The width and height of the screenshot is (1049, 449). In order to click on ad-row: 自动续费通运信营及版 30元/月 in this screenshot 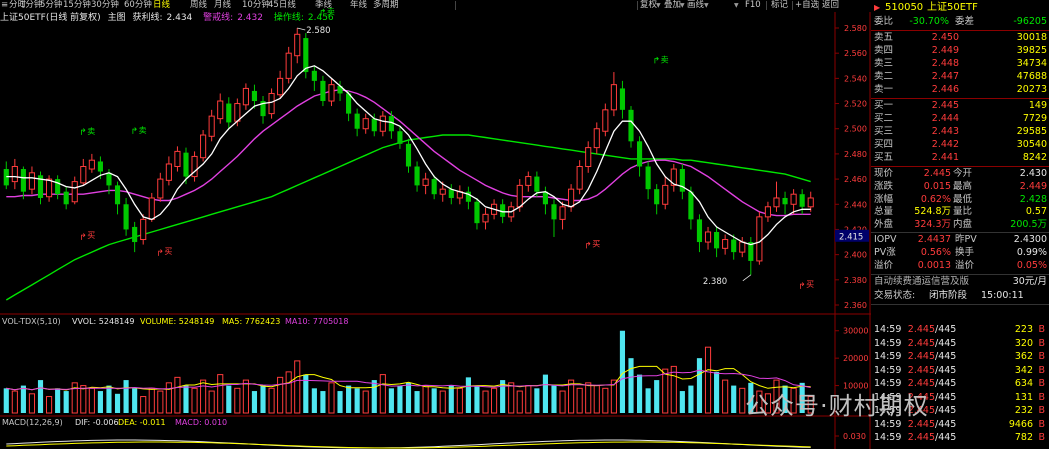, I will do `click(960, 282)`.